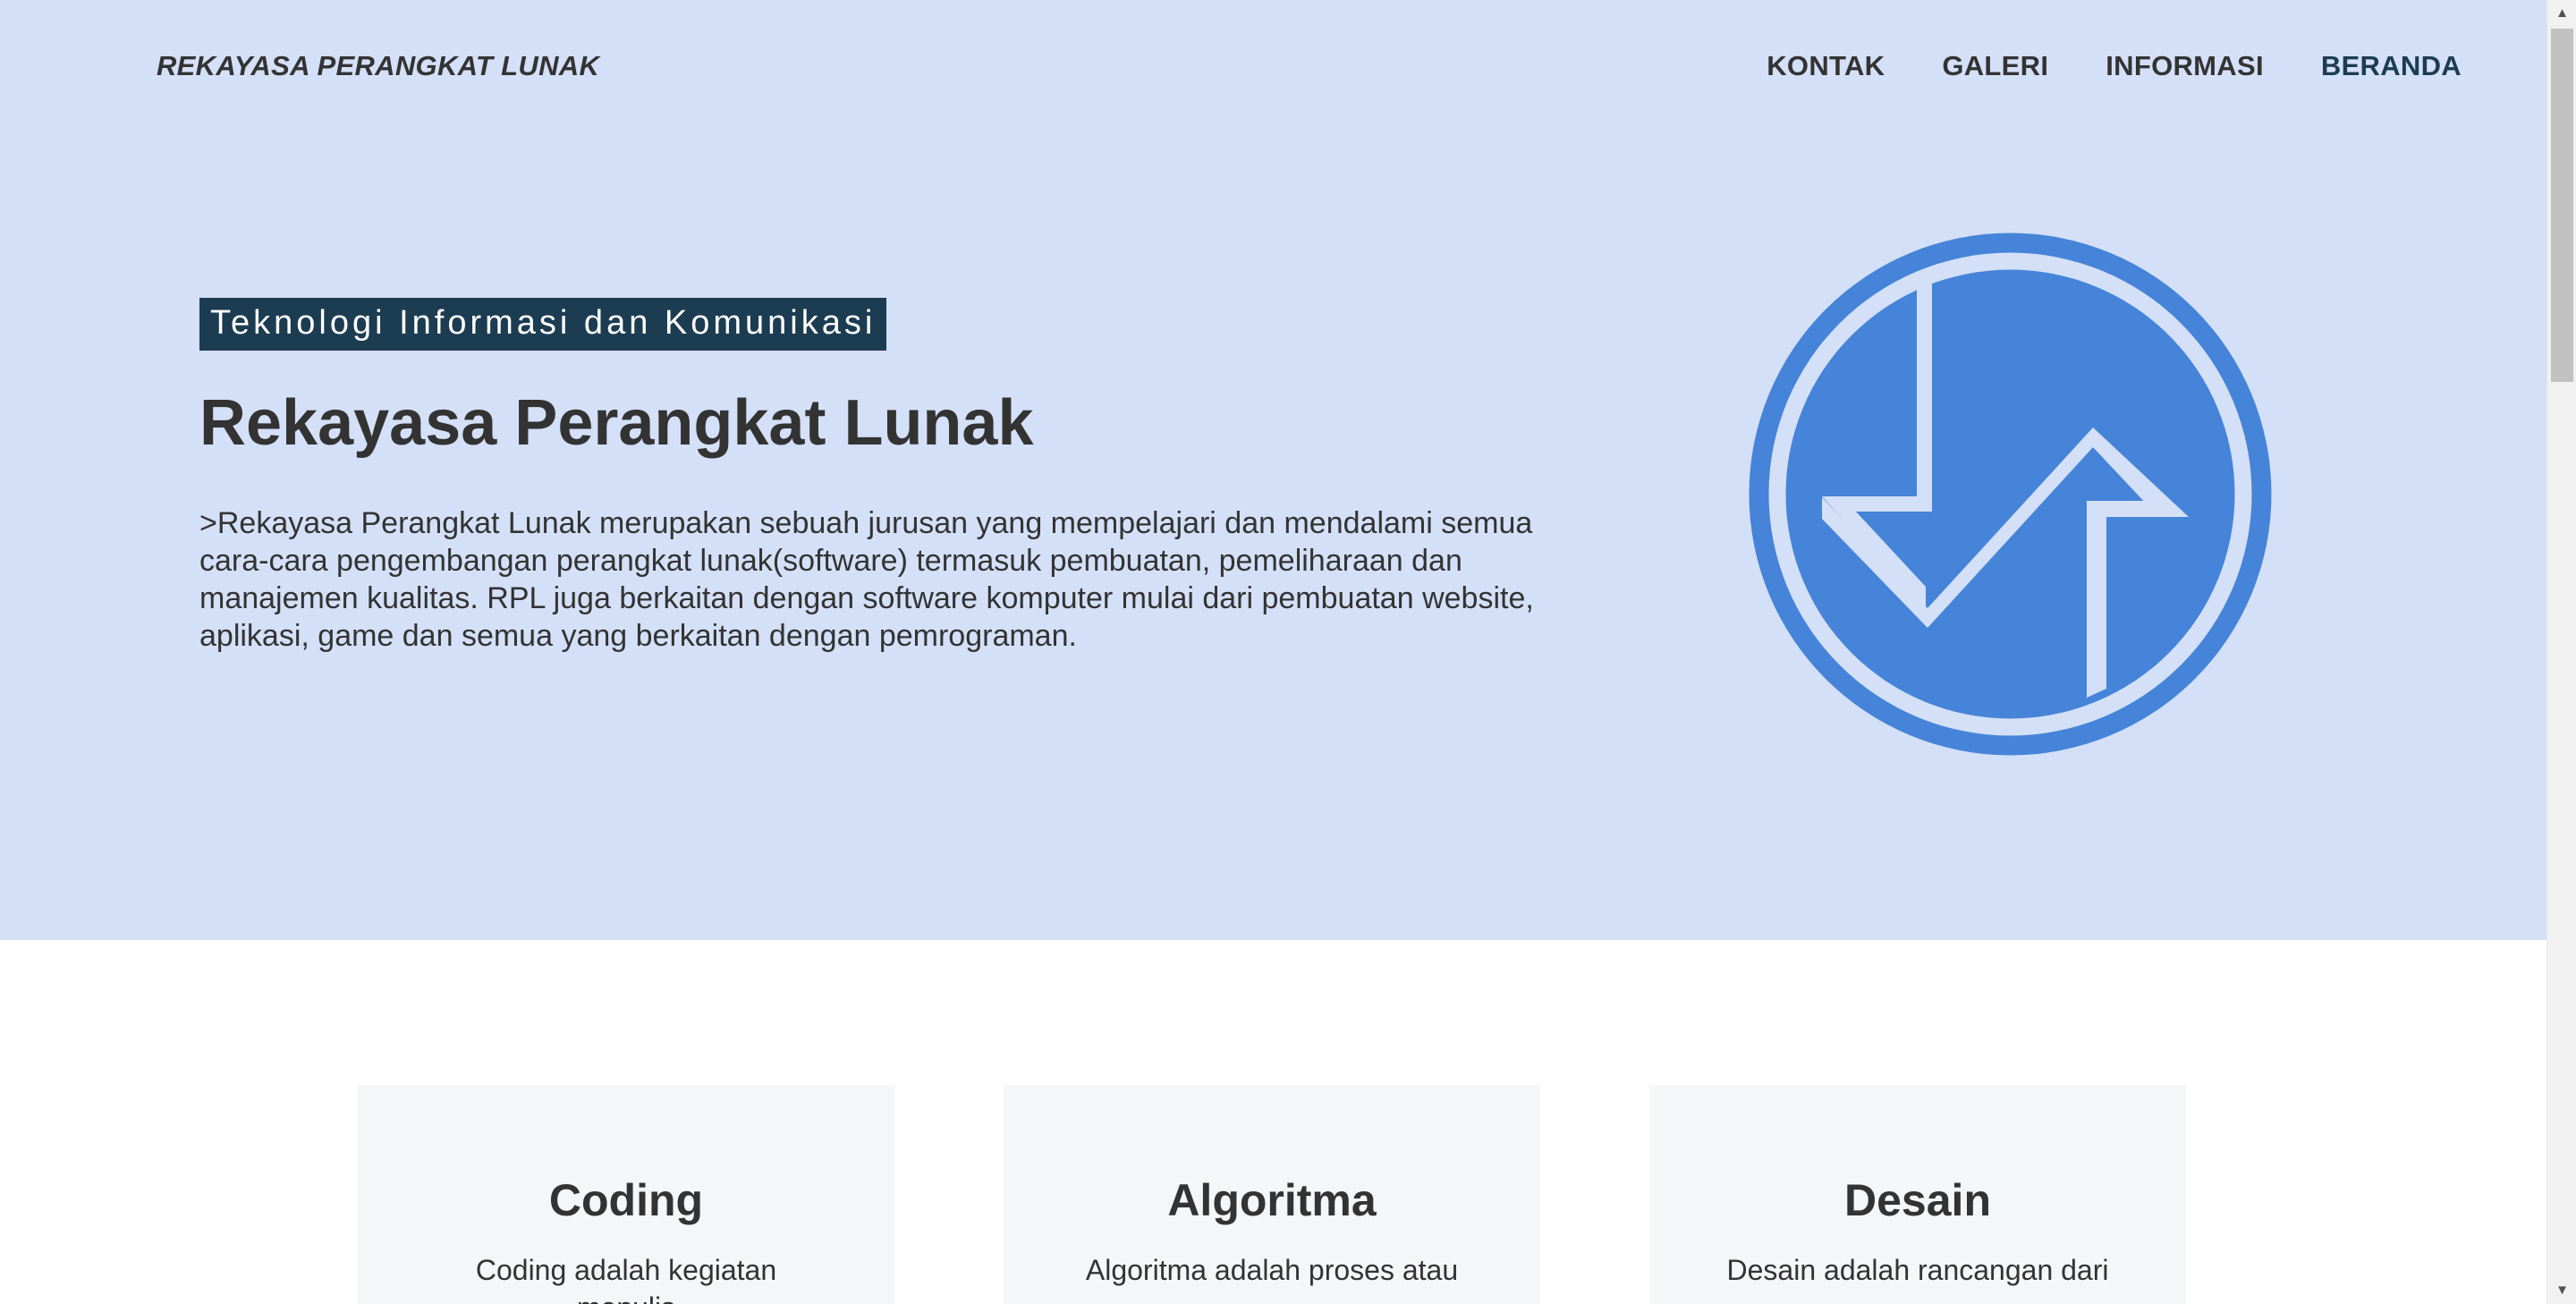  Describe the element at coordinates (2185, 66) in the screenshot. I see `nav-item-informasi: INFORMASI` at that location.